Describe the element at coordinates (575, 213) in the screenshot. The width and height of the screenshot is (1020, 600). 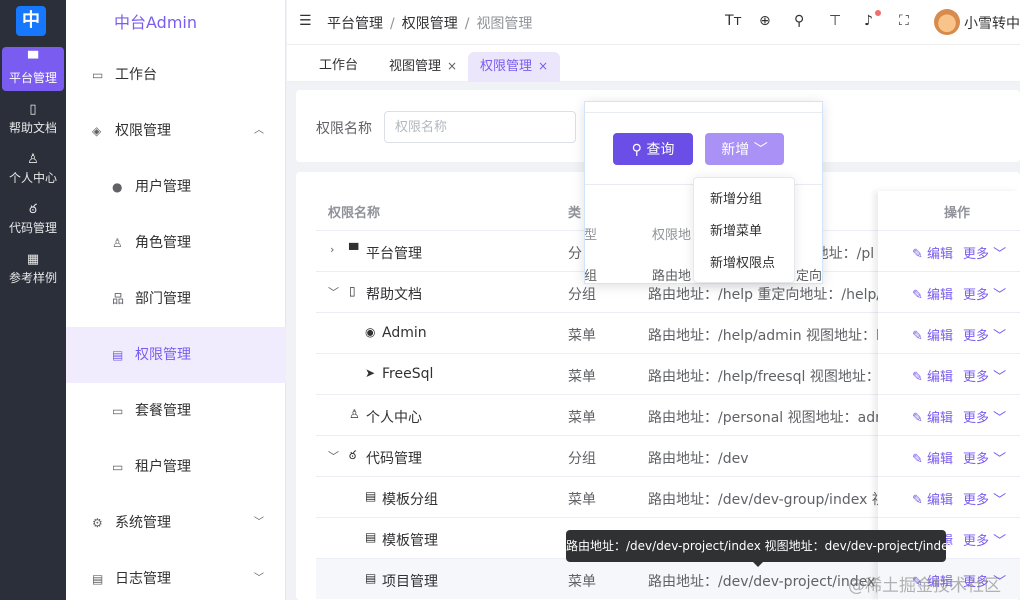
I see `column-header-type: 类` at that location.